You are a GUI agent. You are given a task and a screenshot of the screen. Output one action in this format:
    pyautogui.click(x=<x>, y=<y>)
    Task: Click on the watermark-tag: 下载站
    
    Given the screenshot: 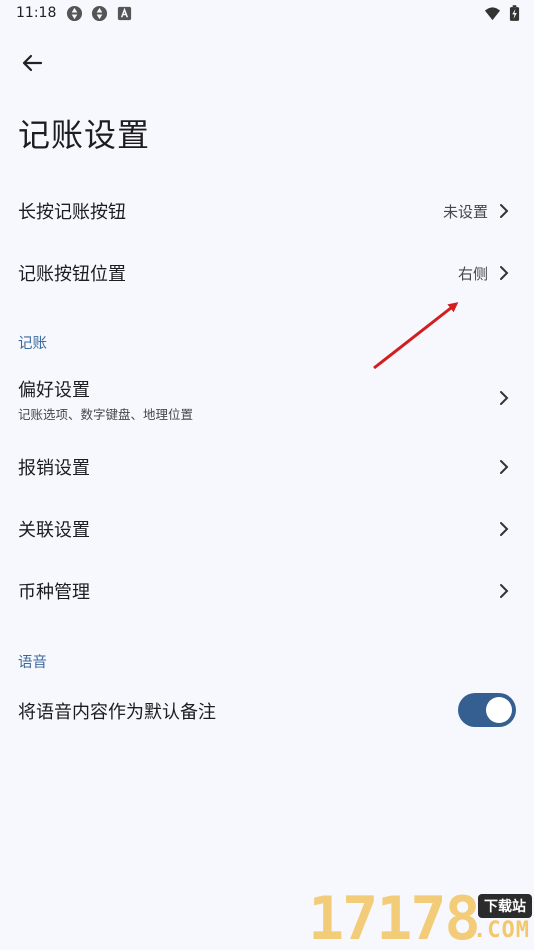 What is the action you would take?
    pyautogui.click(x=505, y=906)
    